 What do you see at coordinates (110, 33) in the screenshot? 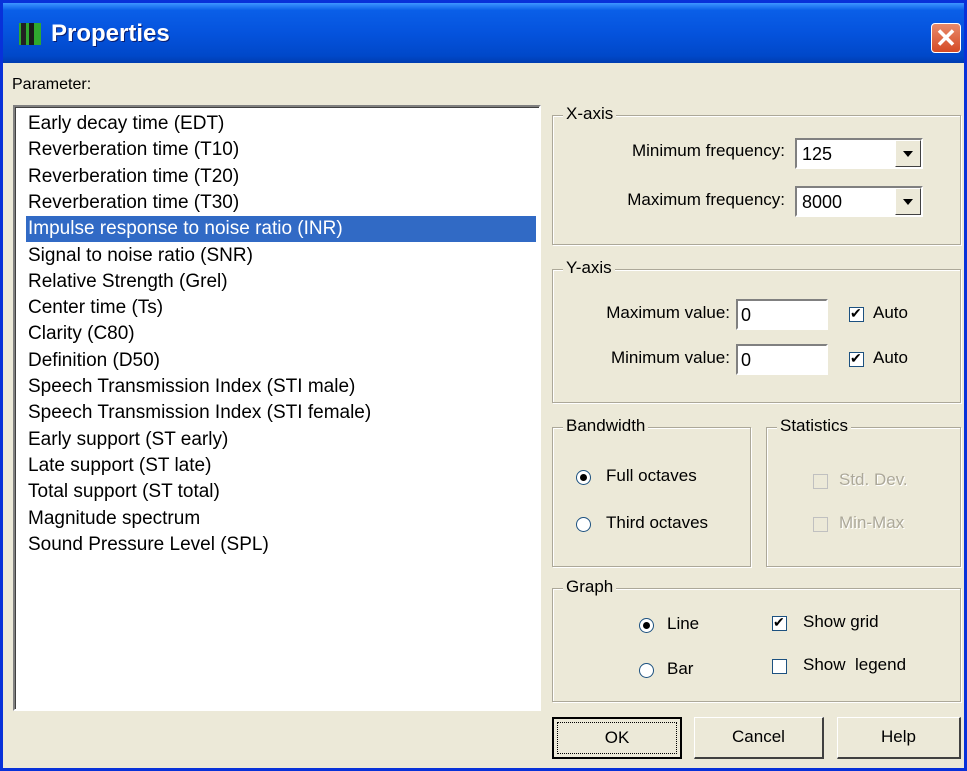
I see `window-title: Properties` at bounding box center [110, 33].